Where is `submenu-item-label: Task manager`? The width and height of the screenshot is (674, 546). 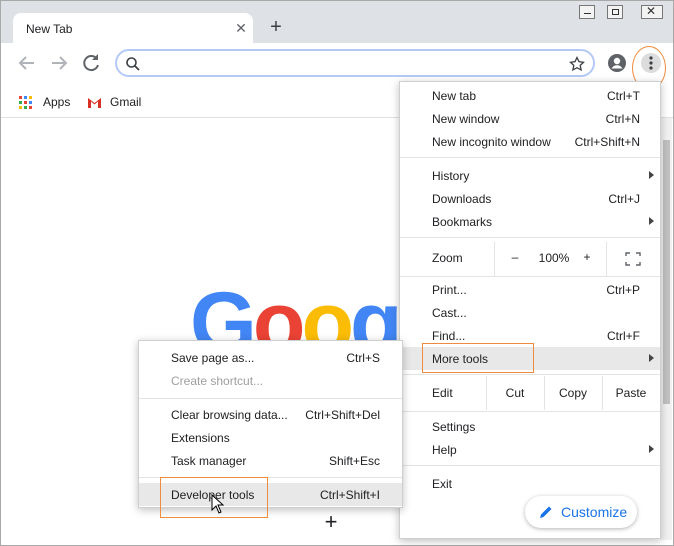
submenu-item-label: Task manager is located at coordinates (209, 461).